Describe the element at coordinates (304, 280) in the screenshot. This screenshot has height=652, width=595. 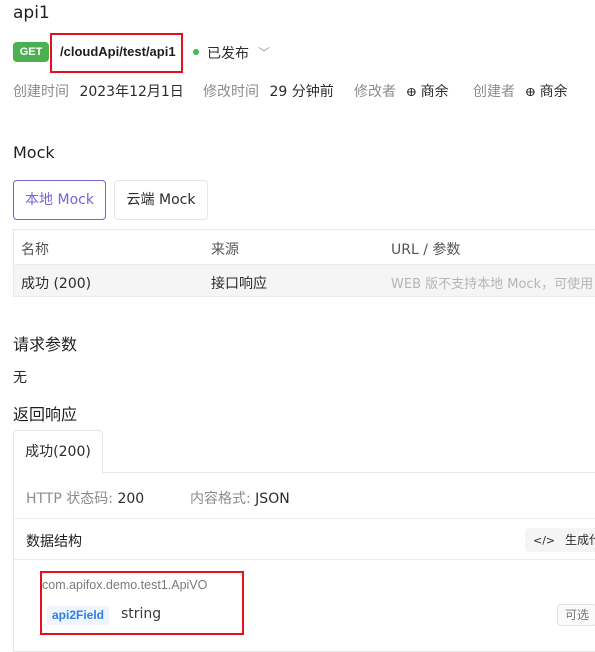
I see `table-row: 成功 (200) 接口响应 WEB 版不支持本地 Mock，可使用` at that location.